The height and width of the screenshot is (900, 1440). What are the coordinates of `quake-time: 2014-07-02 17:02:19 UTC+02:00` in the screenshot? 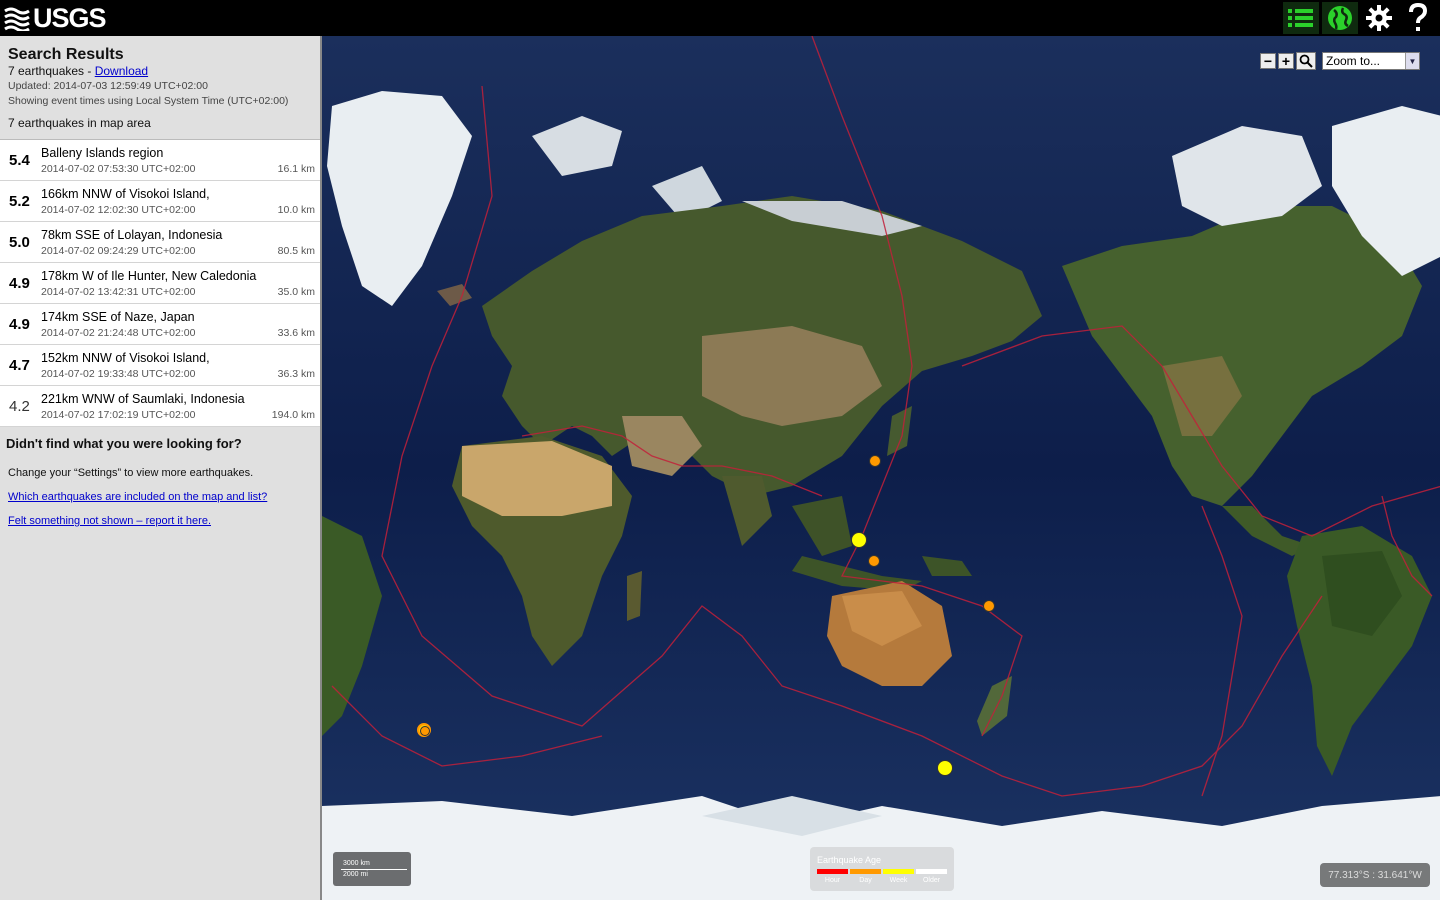 It's located at (118, 415).